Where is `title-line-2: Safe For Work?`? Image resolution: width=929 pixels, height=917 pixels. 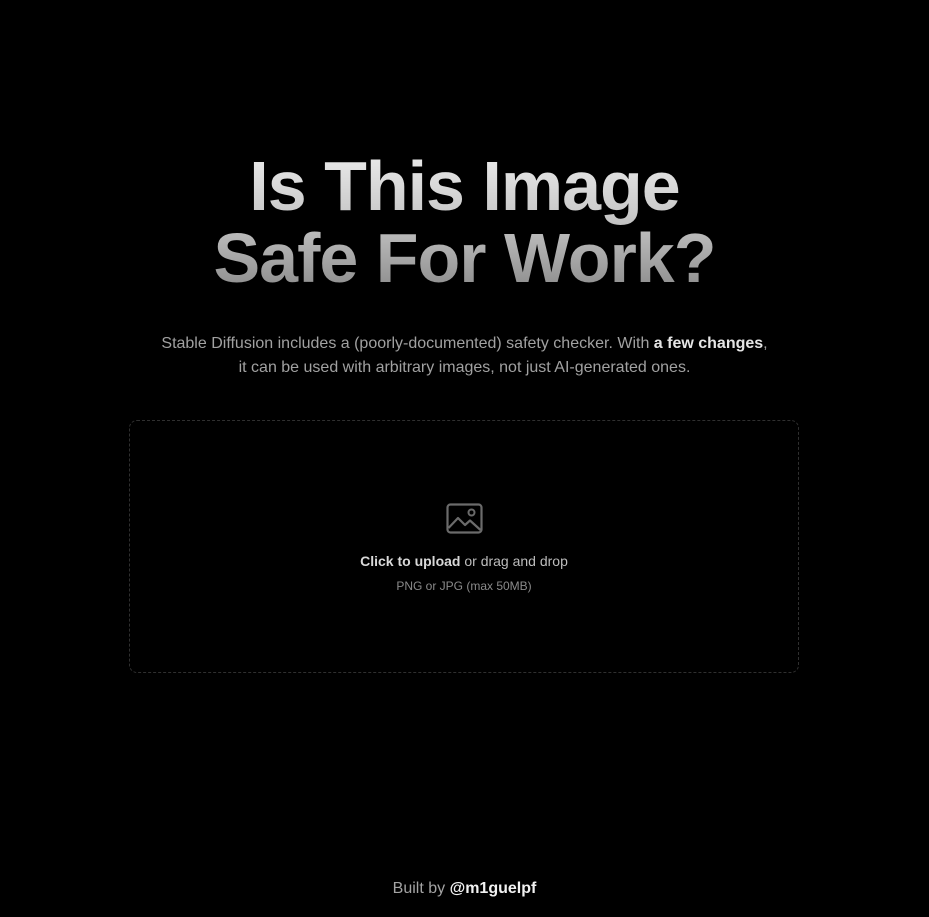 title-line-2: Safe For Work? is located at coordinates (464, 258).